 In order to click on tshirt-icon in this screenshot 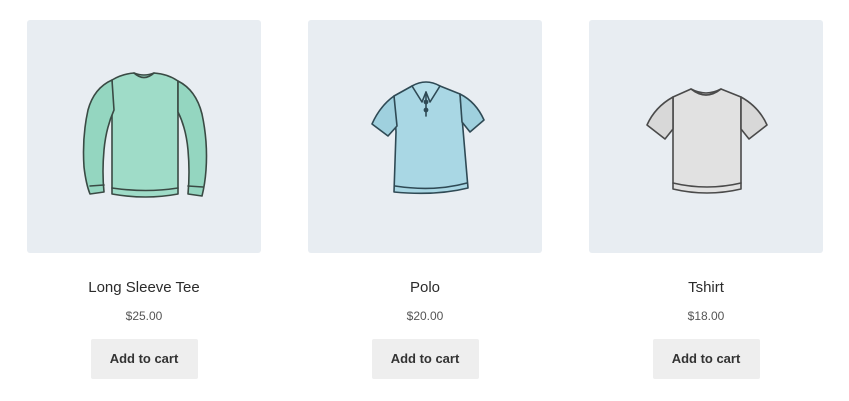, I will do `click(707, 140)`.